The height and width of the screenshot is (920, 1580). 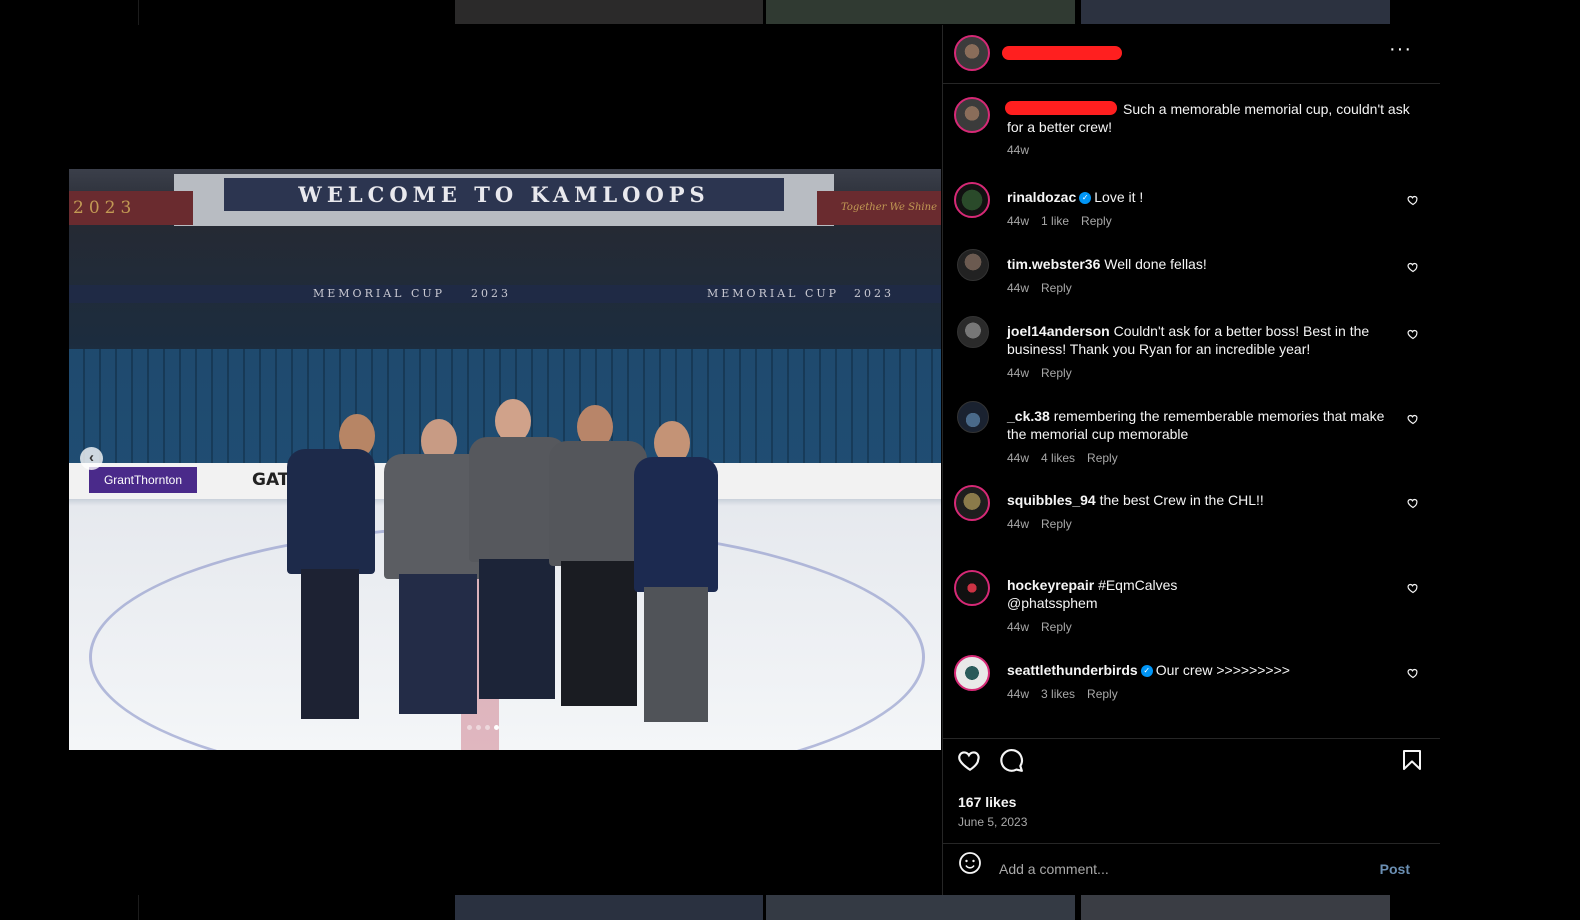 What do you see at coordinates (491, 293) in the screenshot?
I see `ribbon-year-left: 2023` at bounding box center [491, 293].